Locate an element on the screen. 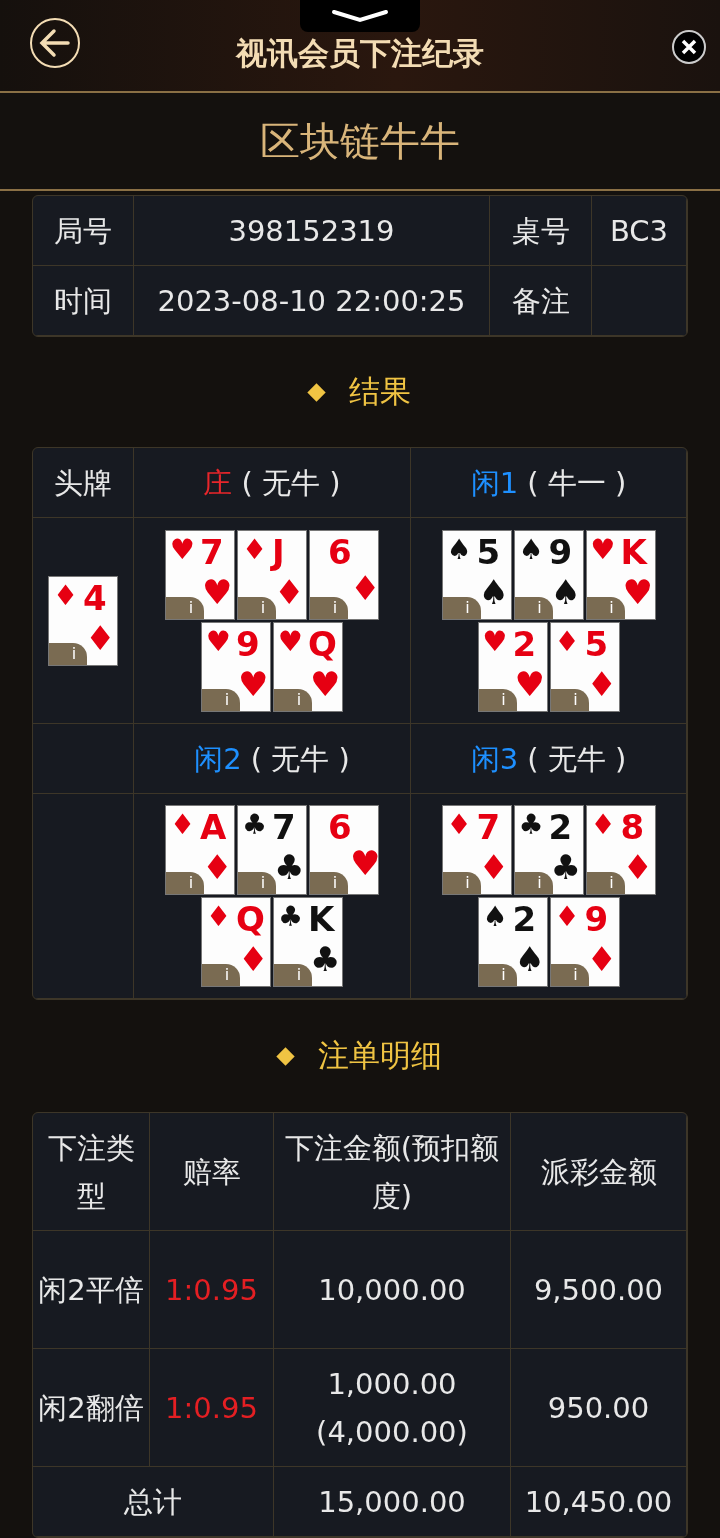 The height and width of the screenshot is (1538, 720). pull-down-handle is located at coordinates (360, 16).